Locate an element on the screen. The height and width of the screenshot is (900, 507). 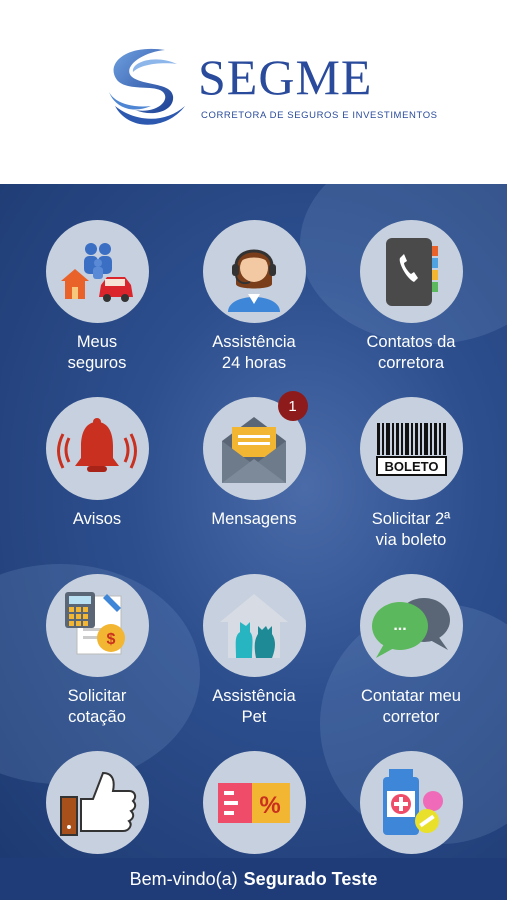
menu-icon-circle: % is located at coordinates (254, 802).